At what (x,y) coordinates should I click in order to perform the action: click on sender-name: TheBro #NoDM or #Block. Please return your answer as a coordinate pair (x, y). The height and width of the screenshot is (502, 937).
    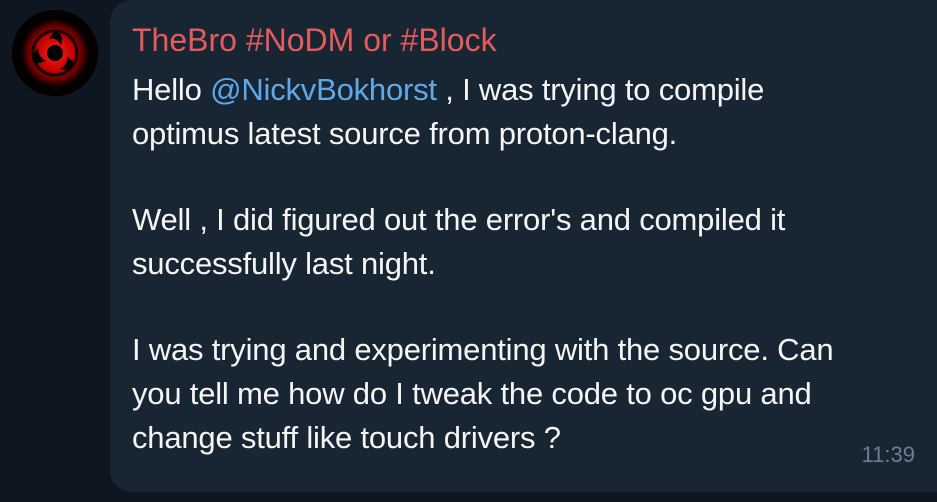
    Looking at the image, I should click on (314, 40).